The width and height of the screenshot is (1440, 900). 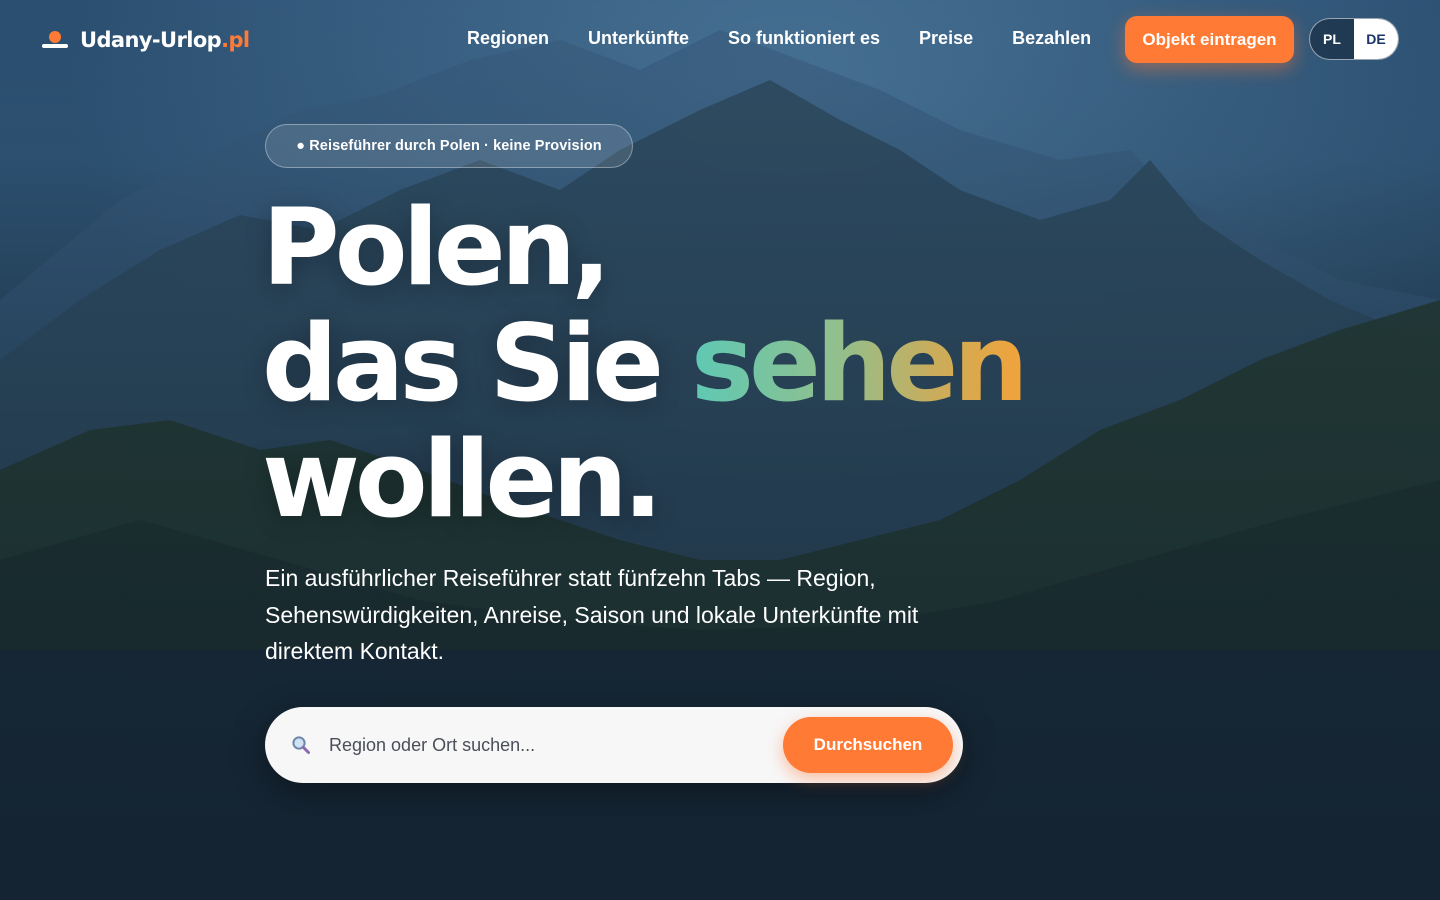 I want to click on site-logo: Udany-Urlop.pl, so click(x=146, y=40).